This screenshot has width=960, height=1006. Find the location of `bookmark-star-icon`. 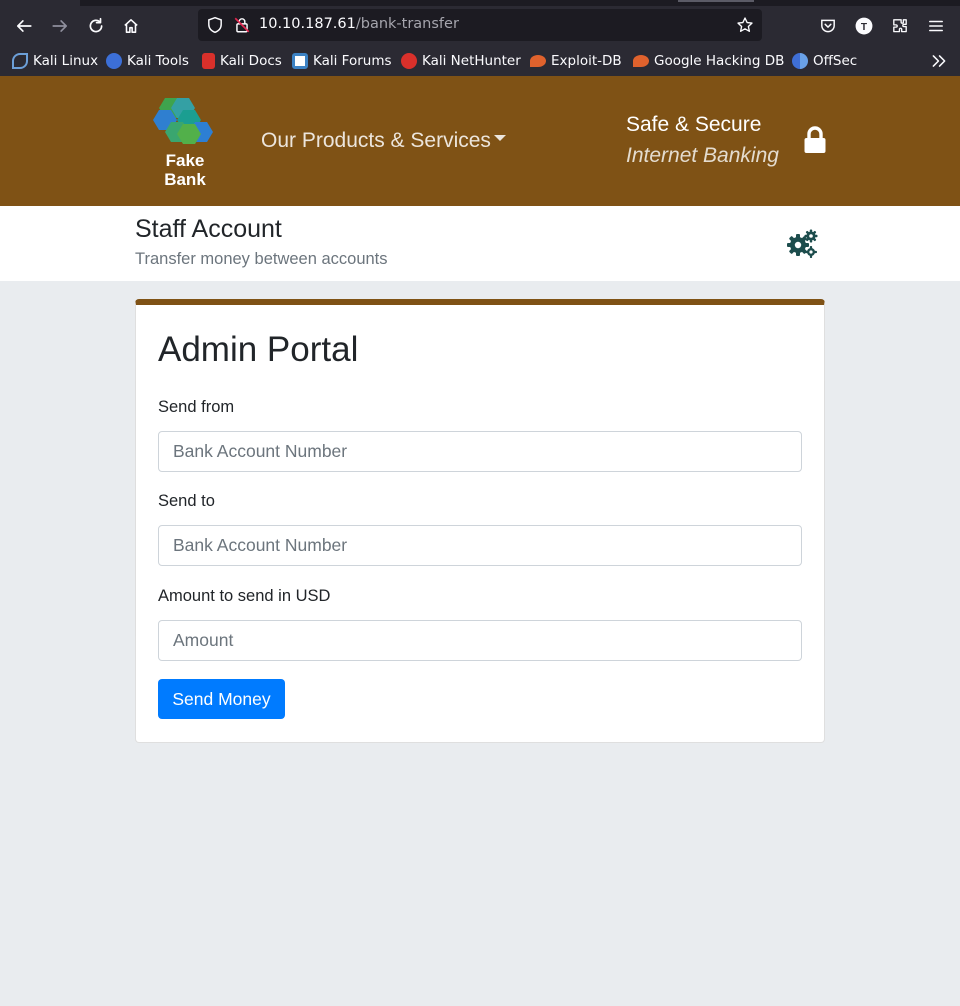

bookmark-star-icon is located at coordinates (745, 25).